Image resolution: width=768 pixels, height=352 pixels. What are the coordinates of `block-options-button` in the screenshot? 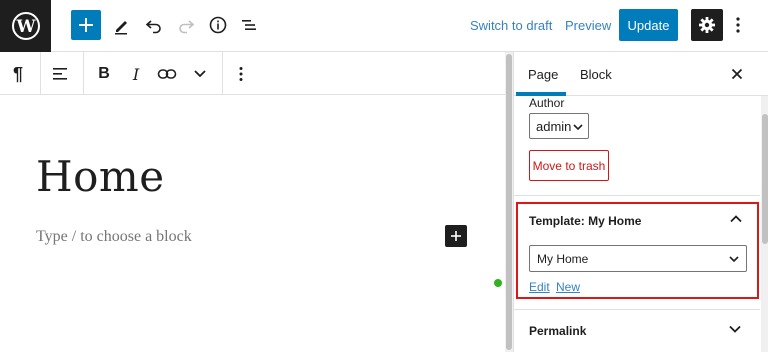 It's located at (241, 74).